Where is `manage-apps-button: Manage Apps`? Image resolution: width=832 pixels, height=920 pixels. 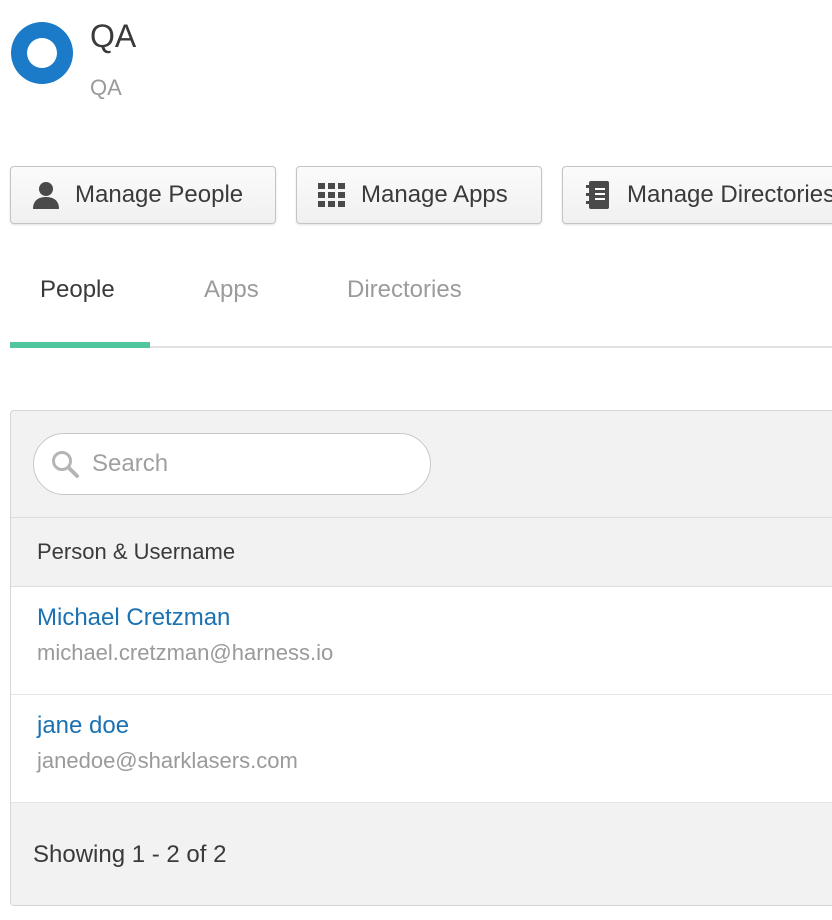
manage-apps-button: Manage Apps is located at coordinates (419, 195).